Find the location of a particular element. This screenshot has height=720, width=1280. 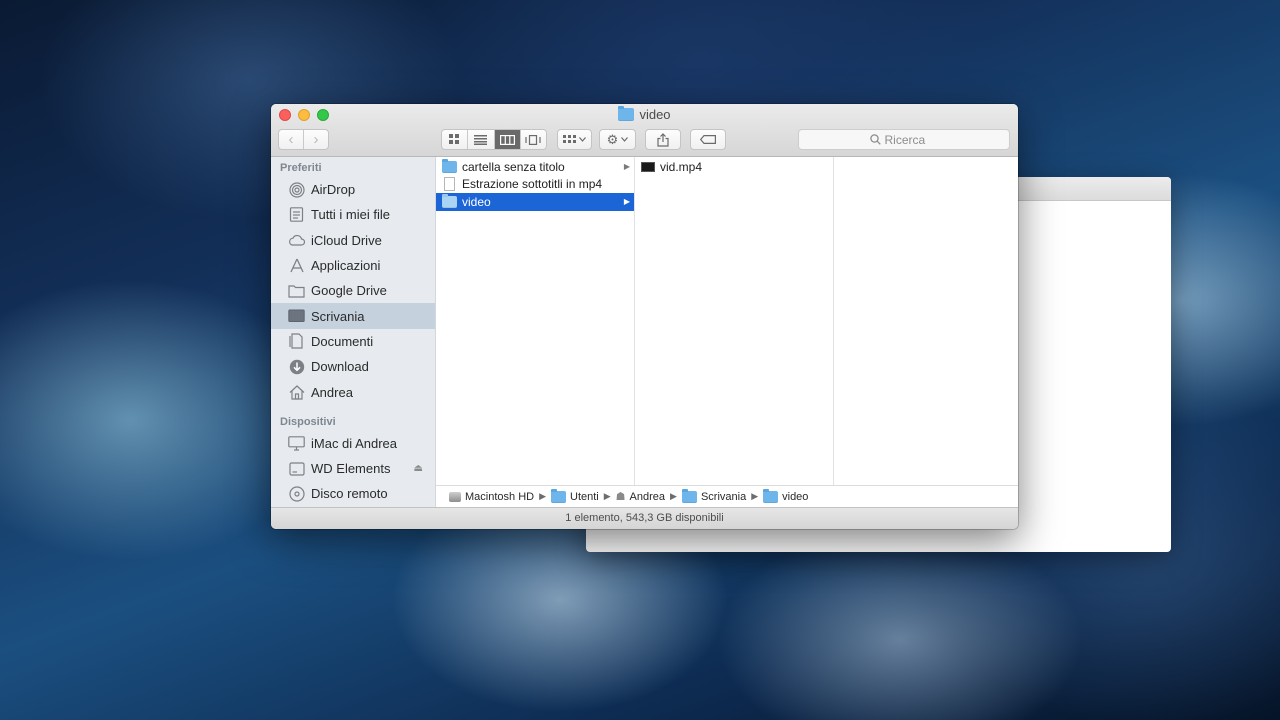

action-button: ⚙ is located at coordinates (617, 139).